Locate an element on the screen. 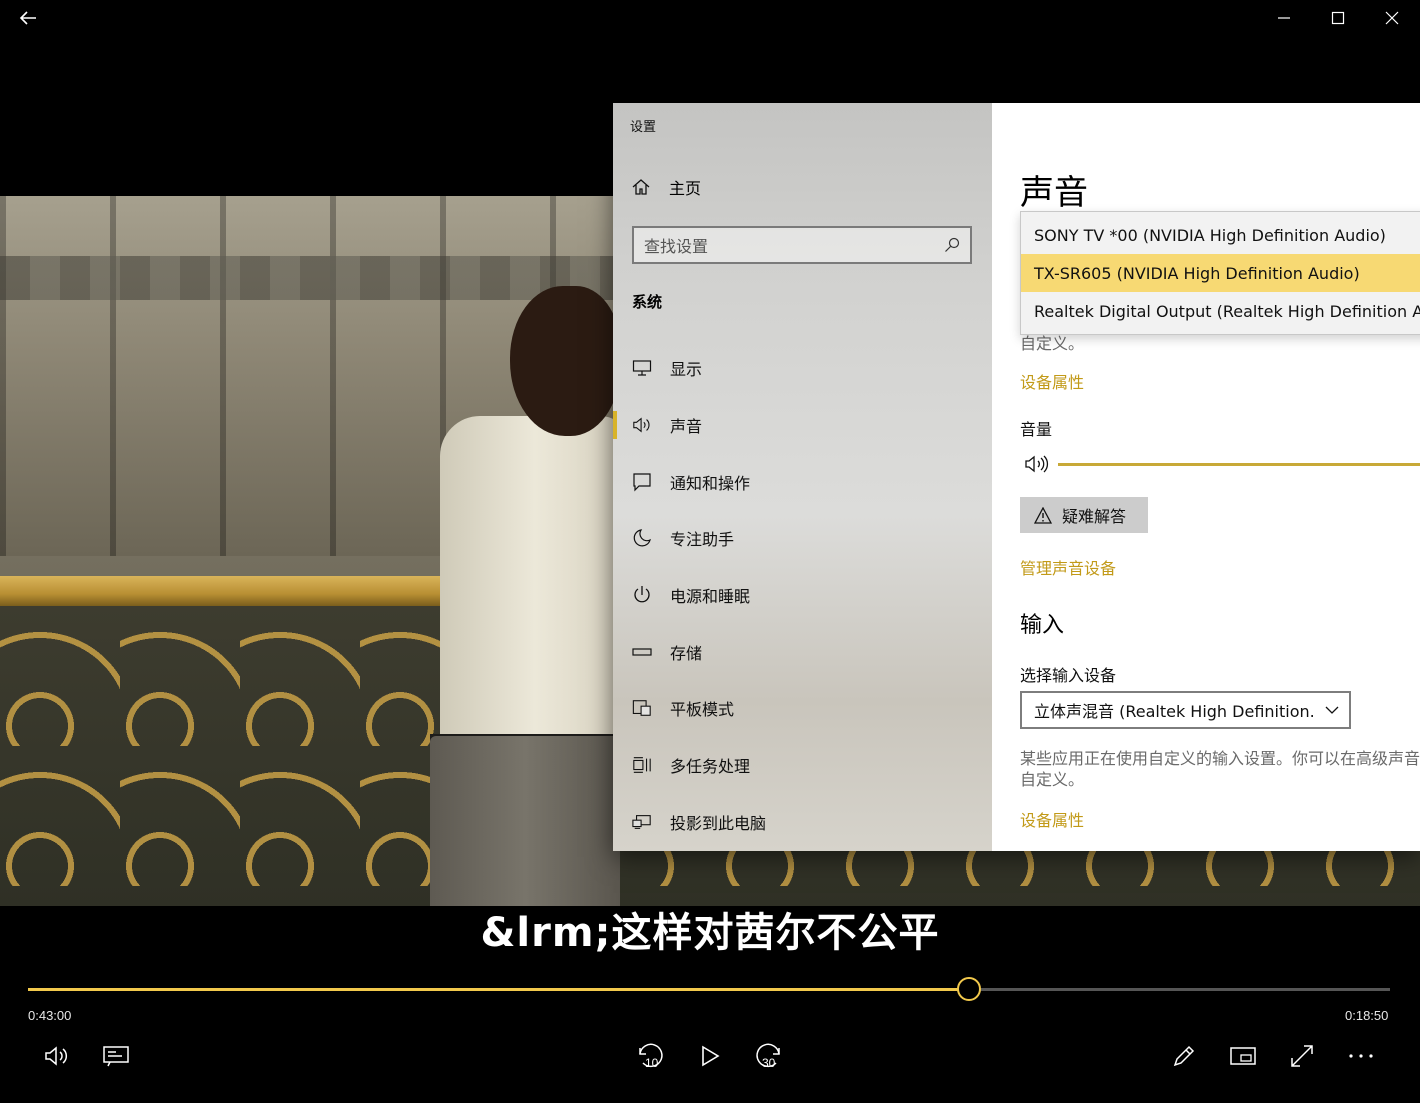 This screenshot has height=1103, width=1420. skip-back-icon: 10 is located at coordinates (651, 1056).